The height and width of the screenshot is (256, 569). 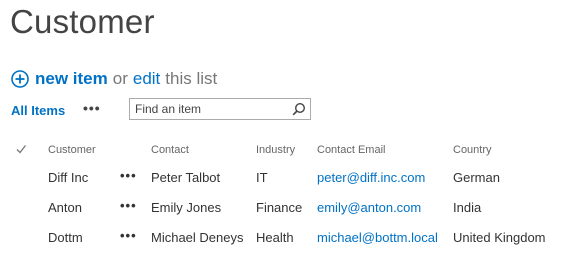 I want to click on edit-link: edit, so click(x=146, y=79).